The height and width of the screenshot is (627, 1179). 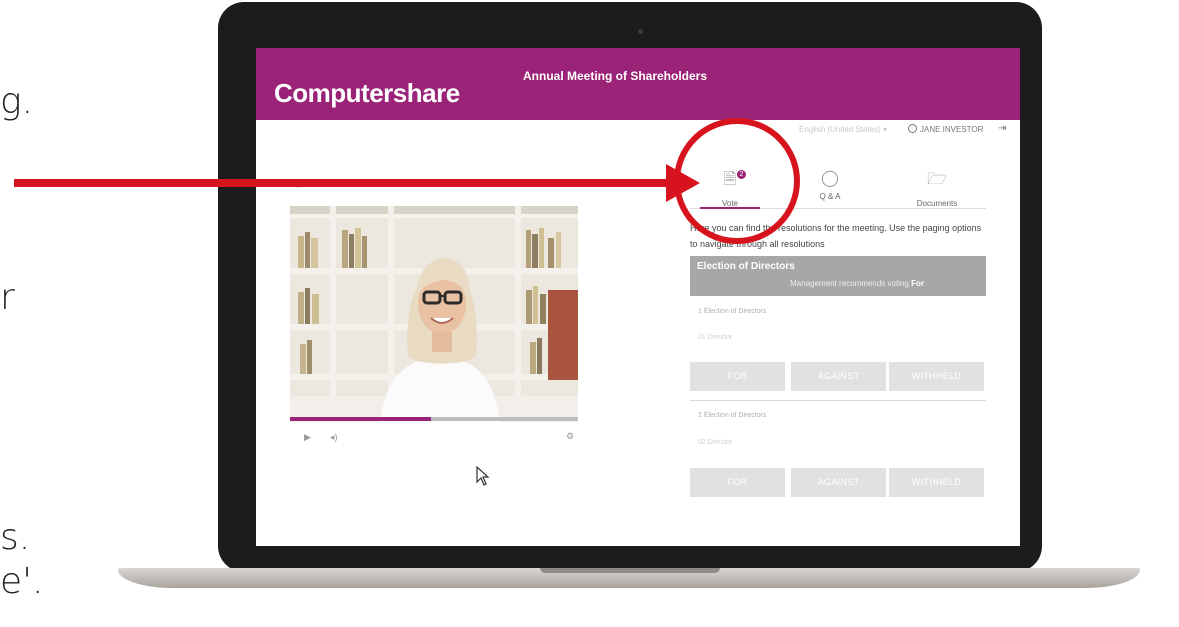 I want to click on tab-qa-label: Q & A, so click(x=830, y=196).